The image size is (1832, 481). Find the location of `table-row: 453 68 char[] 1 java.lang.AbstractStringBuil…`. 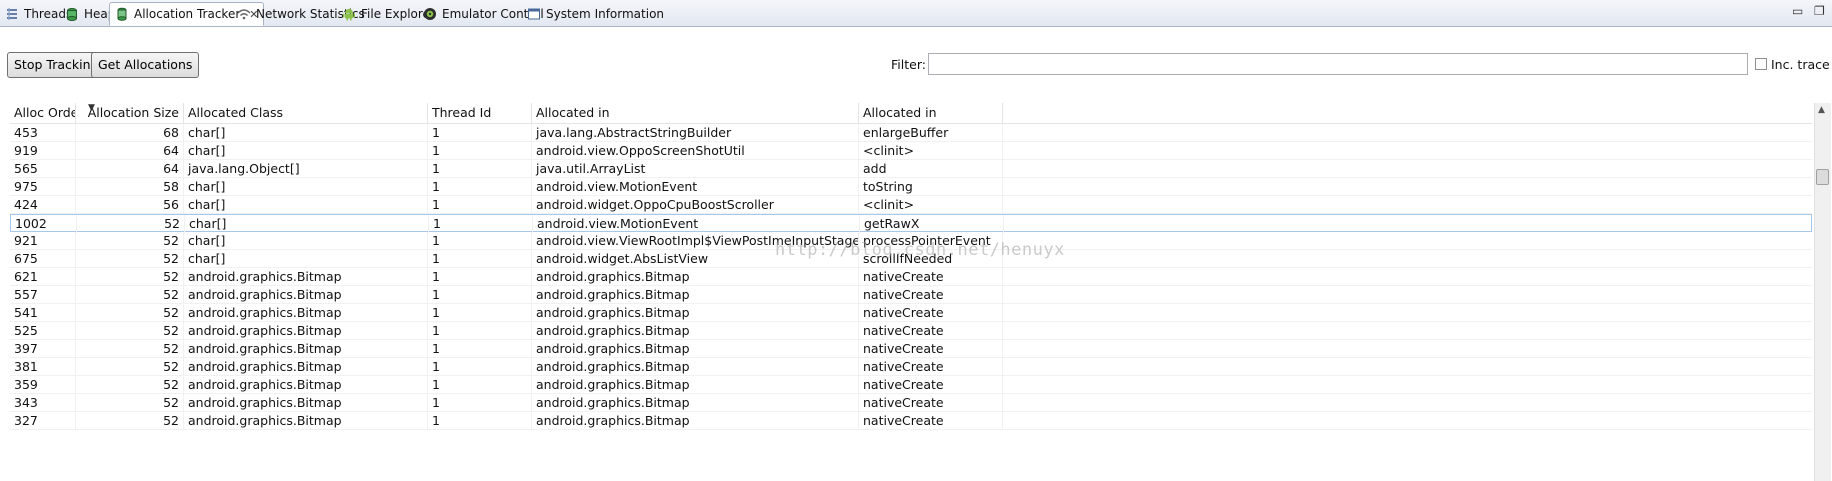

table-row: 453 68 char[] 1 java.lang.AbstractStringBuil… is located at coordinates (911, 133).